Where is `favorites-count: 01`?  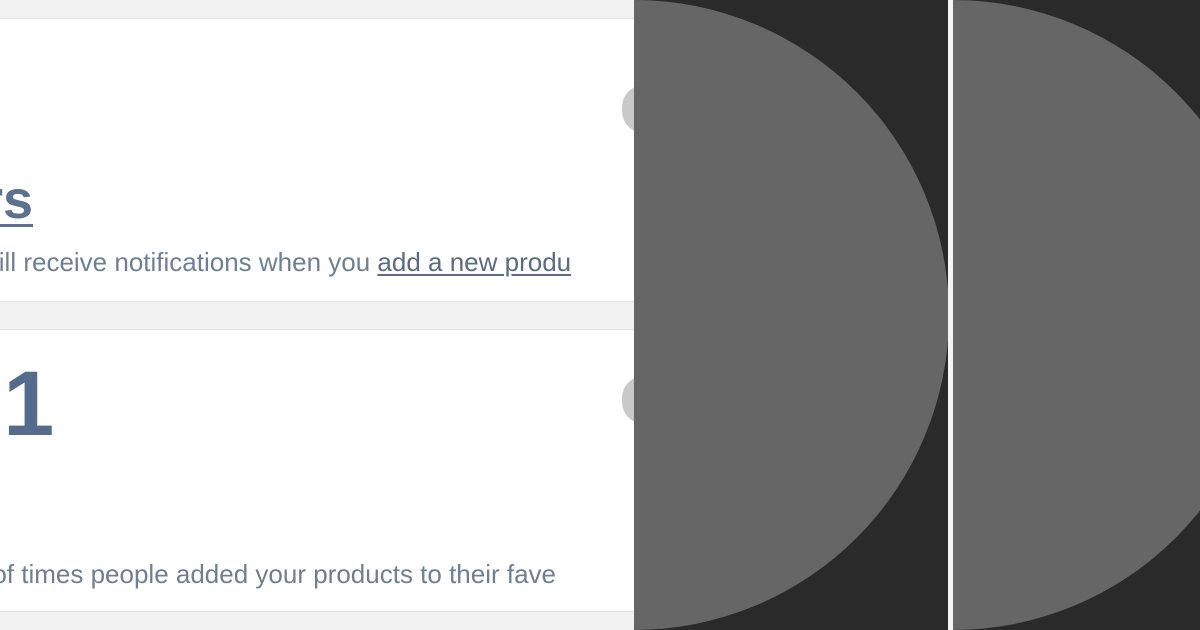 favorites-count: 01 is located at coordinates (27, 404).